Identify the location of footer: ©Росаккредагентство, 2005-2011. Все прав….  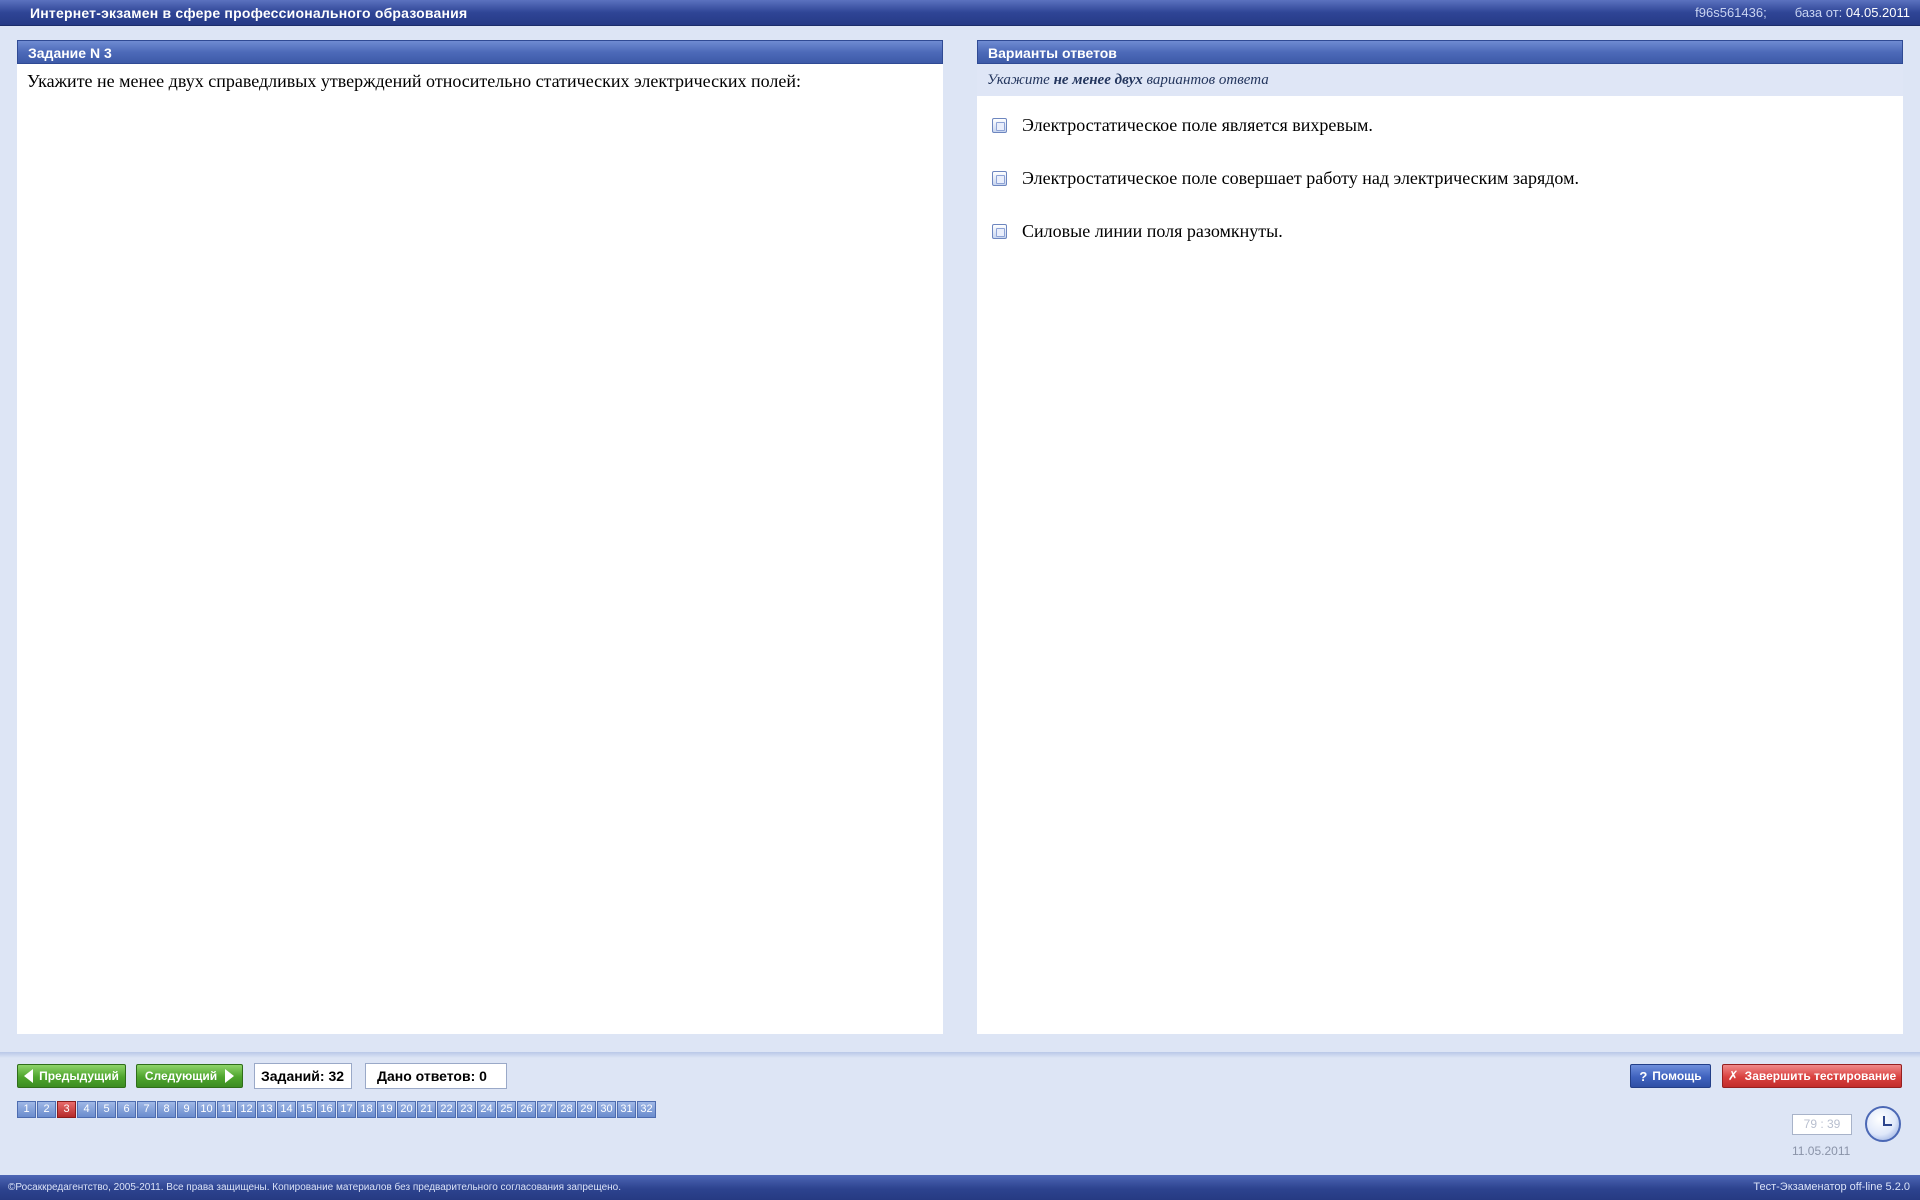
(960, 1187).